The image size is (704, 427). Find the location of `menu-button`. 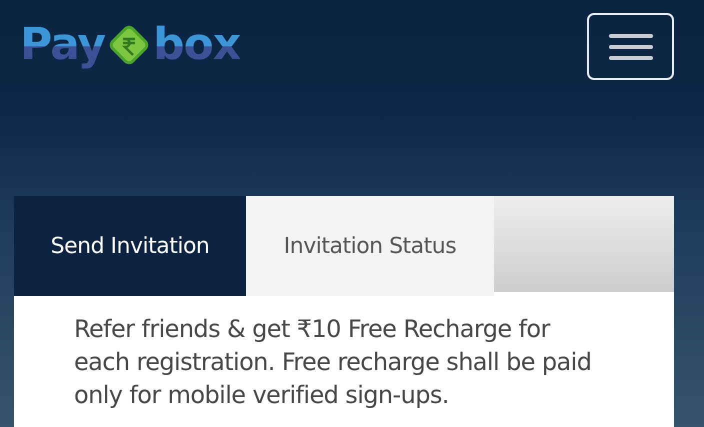

menu-button is located at coordinates (630, 46).